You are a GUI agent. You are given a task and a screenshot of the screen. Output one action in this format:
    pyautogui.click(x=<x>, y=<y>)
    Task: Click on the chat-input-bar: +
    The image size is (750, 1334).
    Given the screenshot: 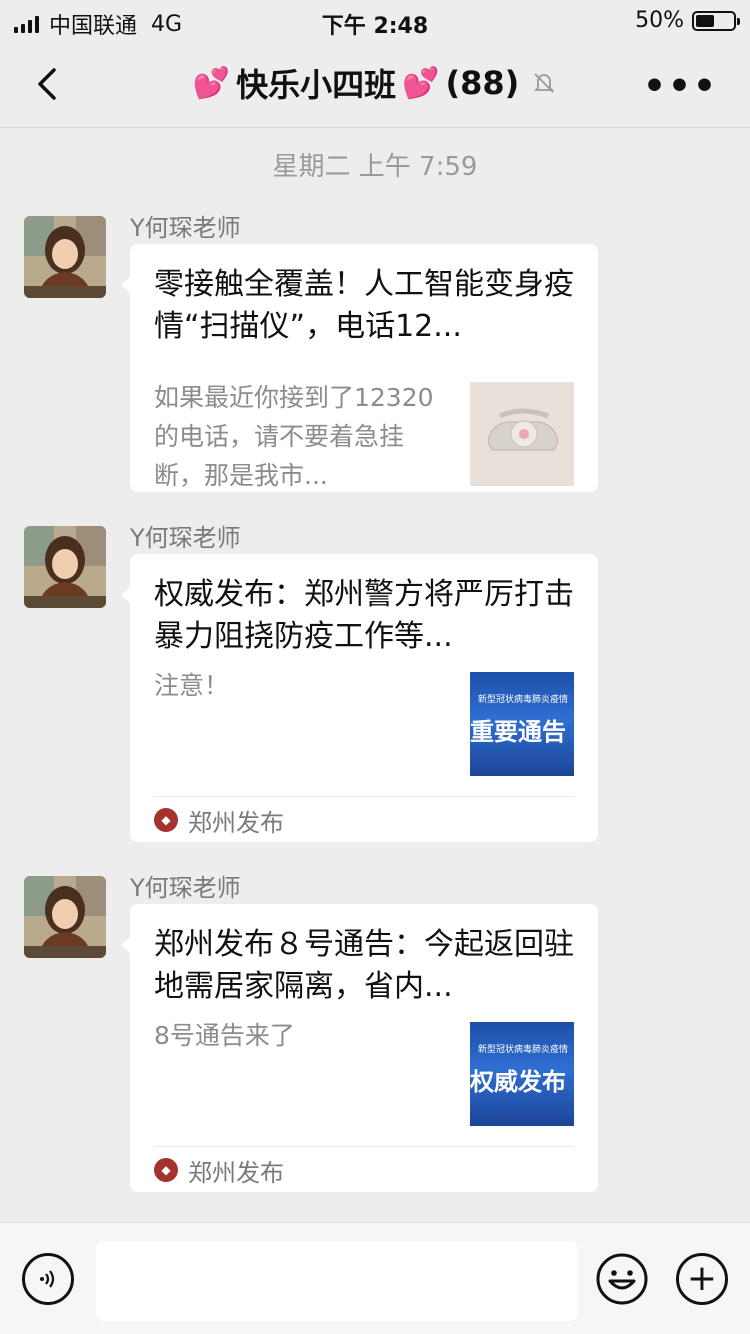 What is the action you would take?
    pyautogui.click(x=375, y=1278)
    